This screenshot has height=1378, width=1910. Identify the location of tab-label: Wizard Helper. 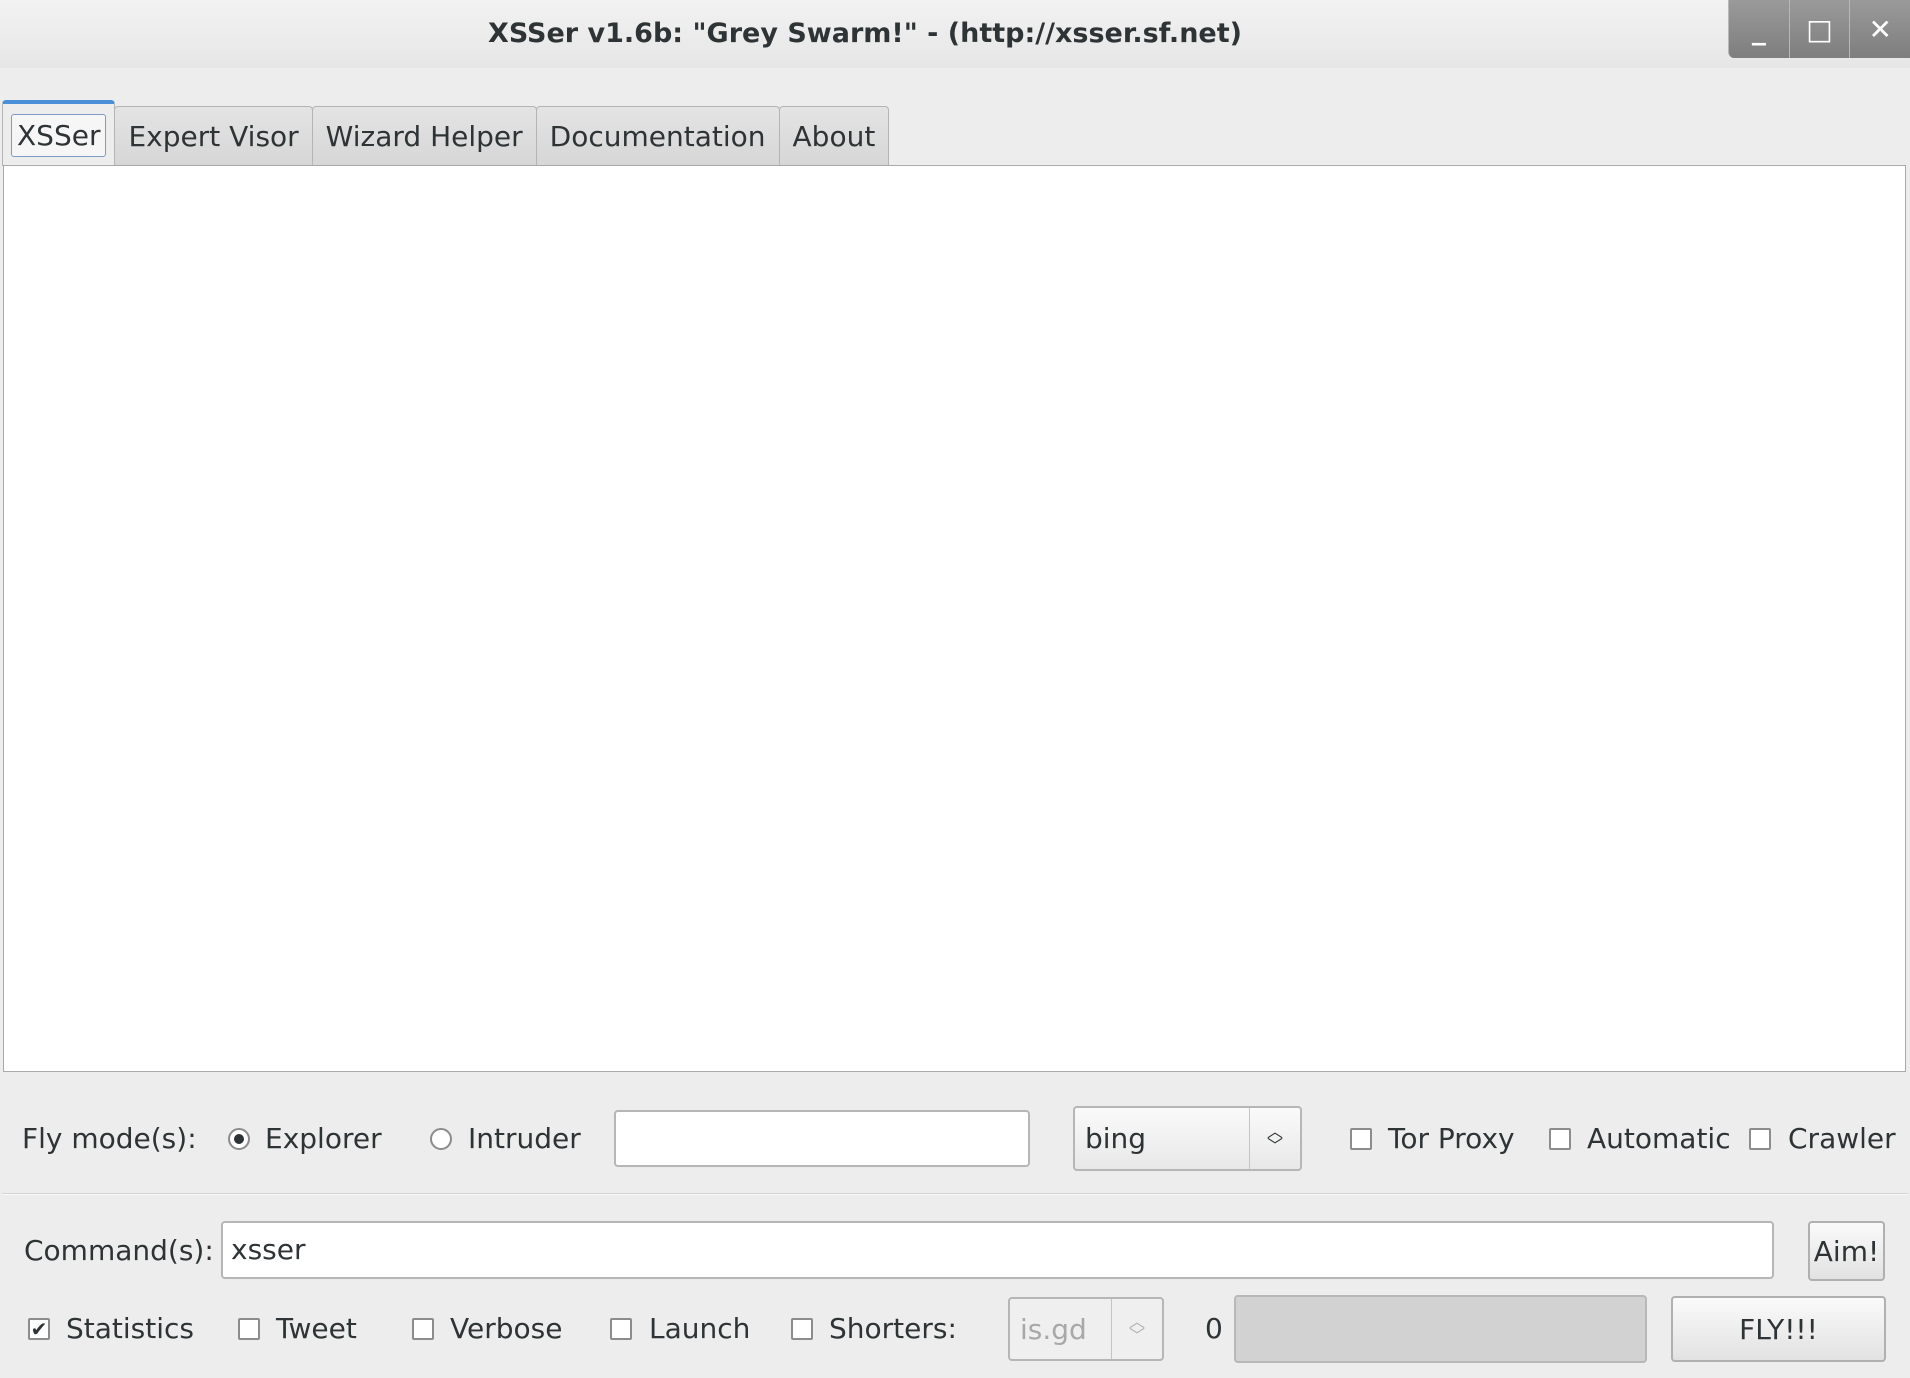
(424, 136).